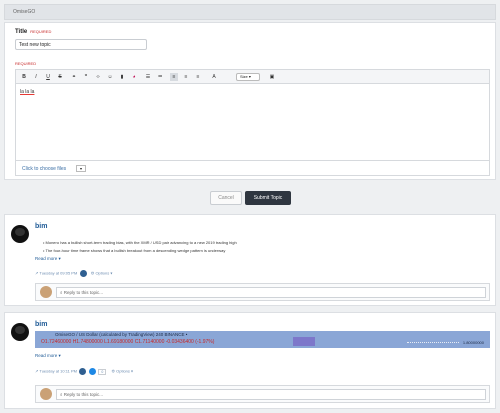 The image size is (500, 413). Describe the element at coordinates (81, 44) in the screenshot. I see `title-input: Test new topic` at that location.